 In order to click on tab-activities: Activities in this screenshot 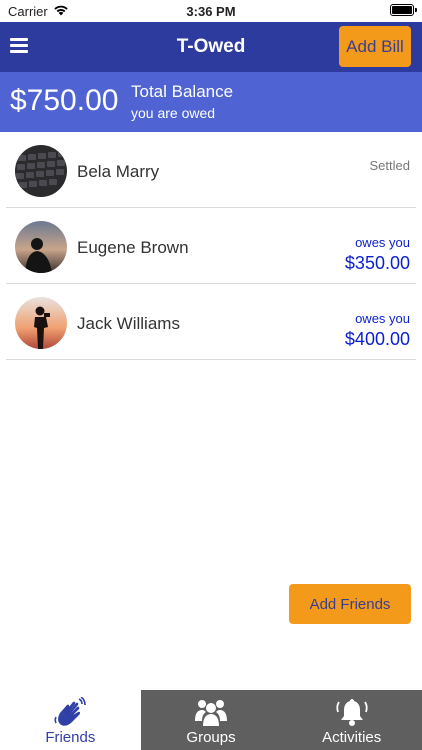, I will do `click(351, 720)`.